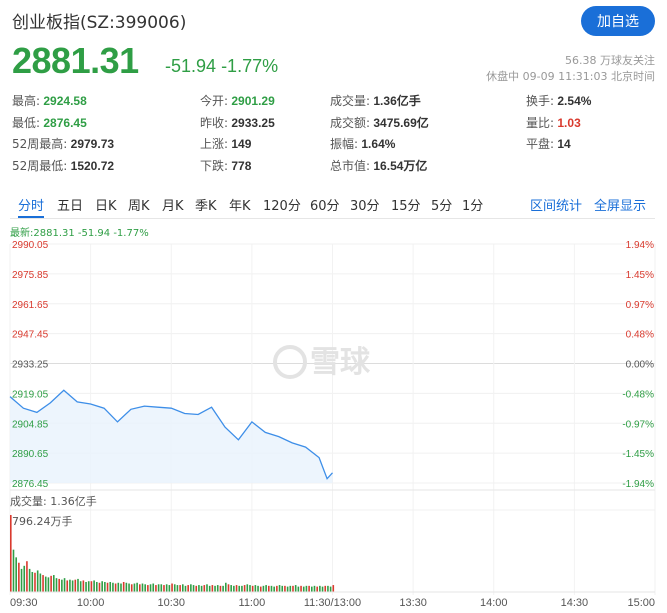 The height and width of the screenshot is (613, 667). What do you see at coordinates (640, 305) in the screenshot?
I see `y-tick-right: 0.97%` at bounding box center [640, 305].